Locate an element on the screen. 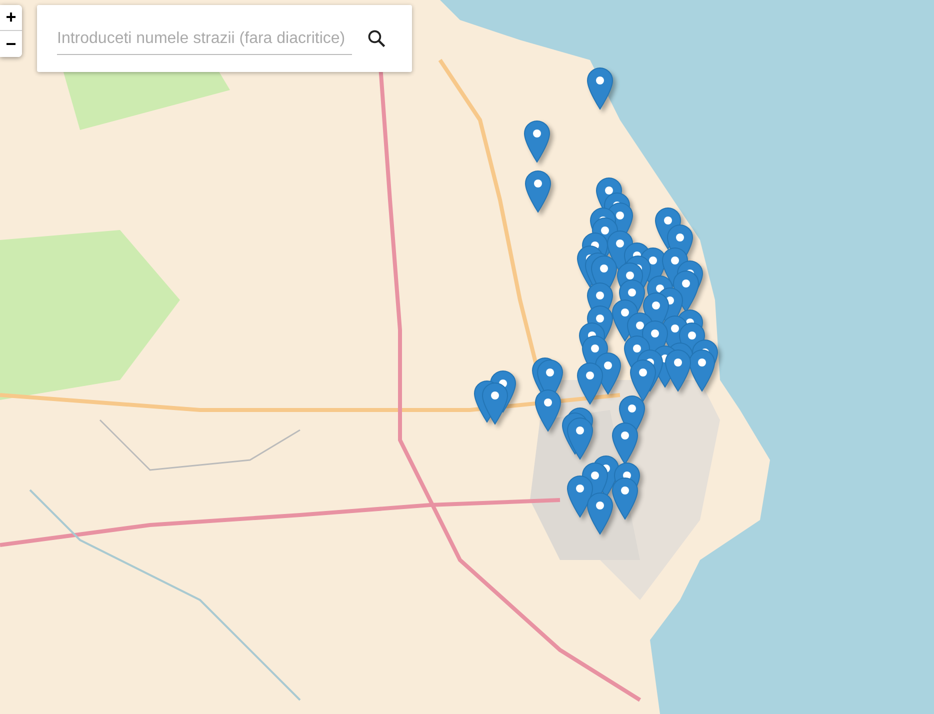 This screenshot has width=934, height=714. search-icon is located at coordinates (377, 39).